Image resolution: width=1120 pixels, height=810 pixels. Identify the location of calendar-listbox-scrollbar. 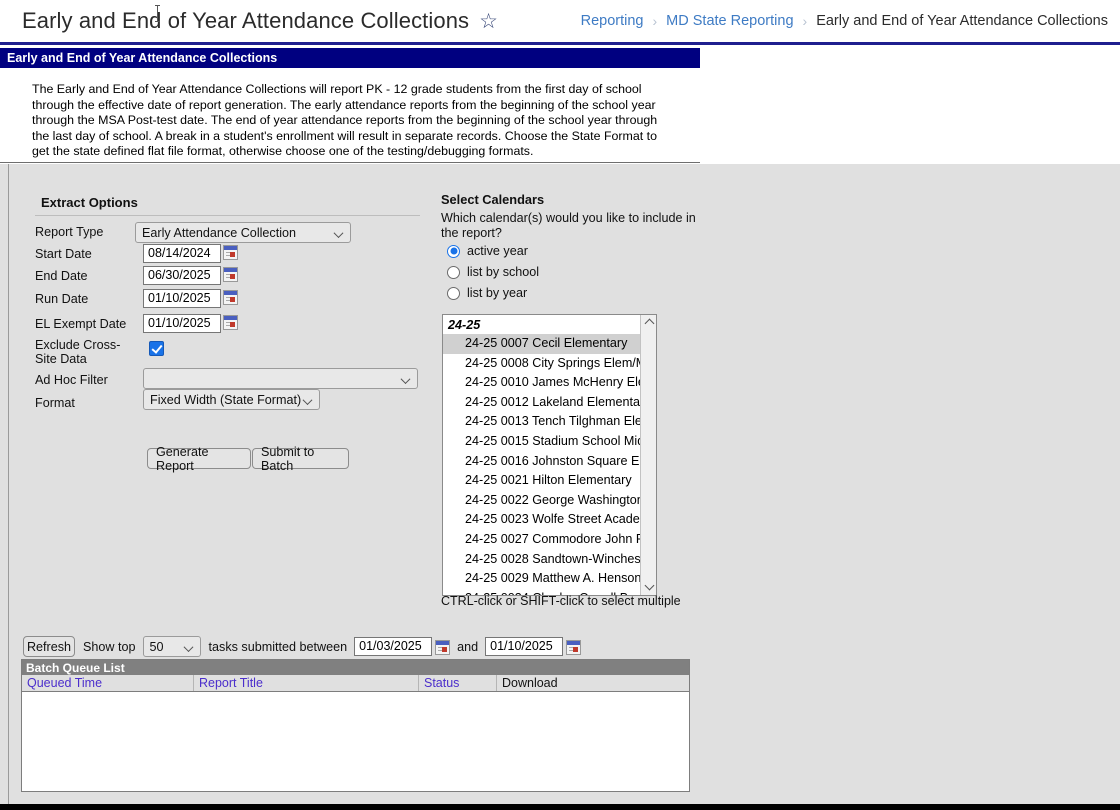
(648, 455).